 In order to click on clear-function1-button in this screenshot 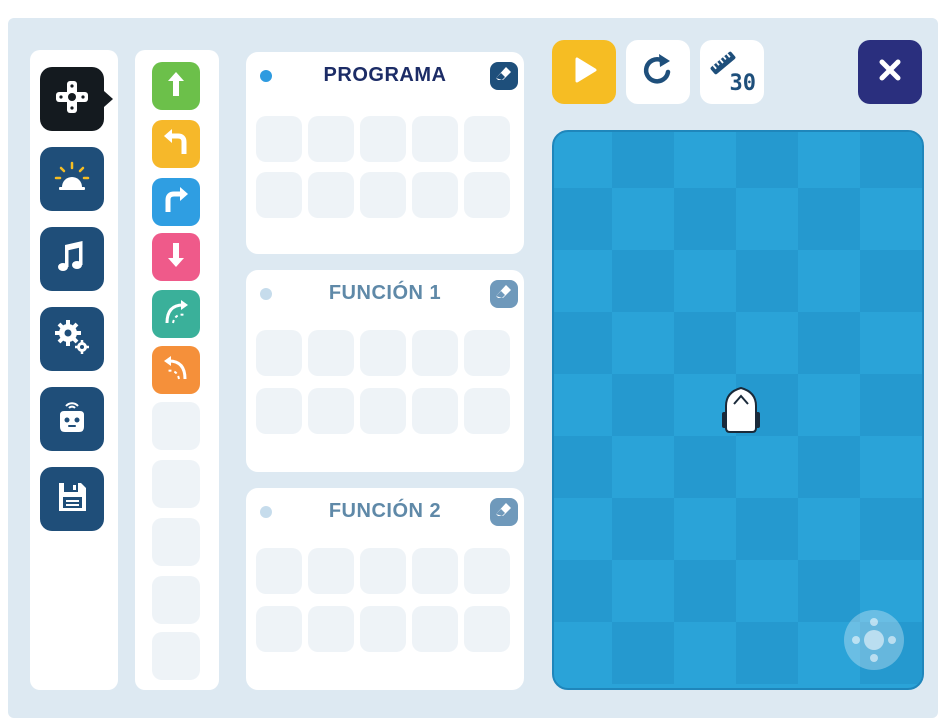, I will do `click(504, 294)`.